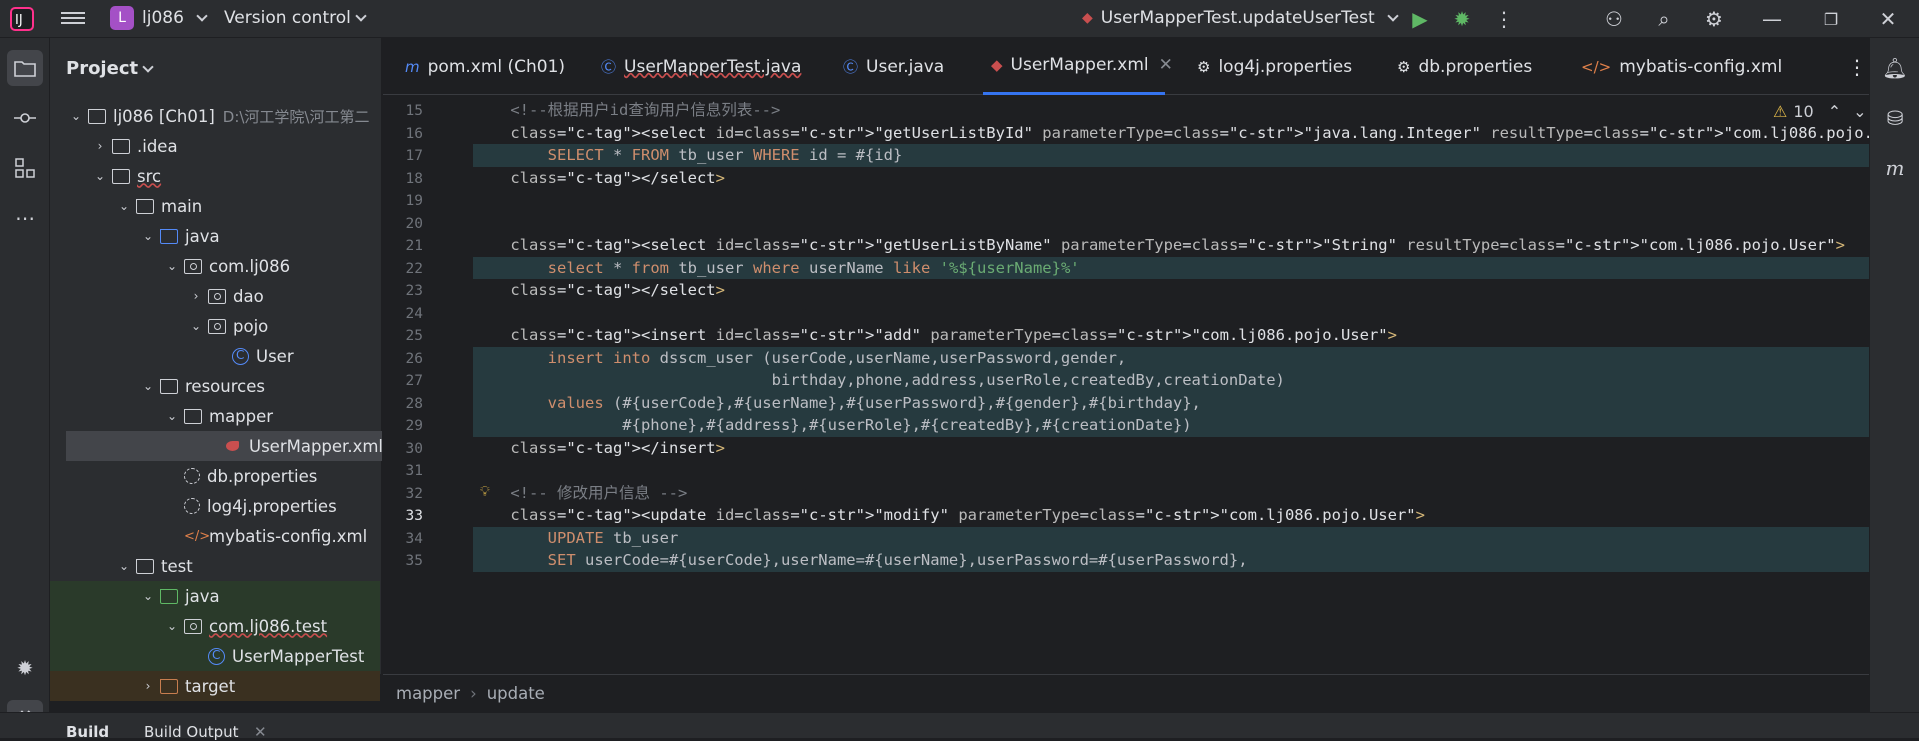 This screenshot has height=741, width=1919. What do you see at coordinates (1078, 66) in the screenshot?
I see `tab-usermapper-xml: ◆ UserMapper.xml ✕` at bounding box center [1078, 66].